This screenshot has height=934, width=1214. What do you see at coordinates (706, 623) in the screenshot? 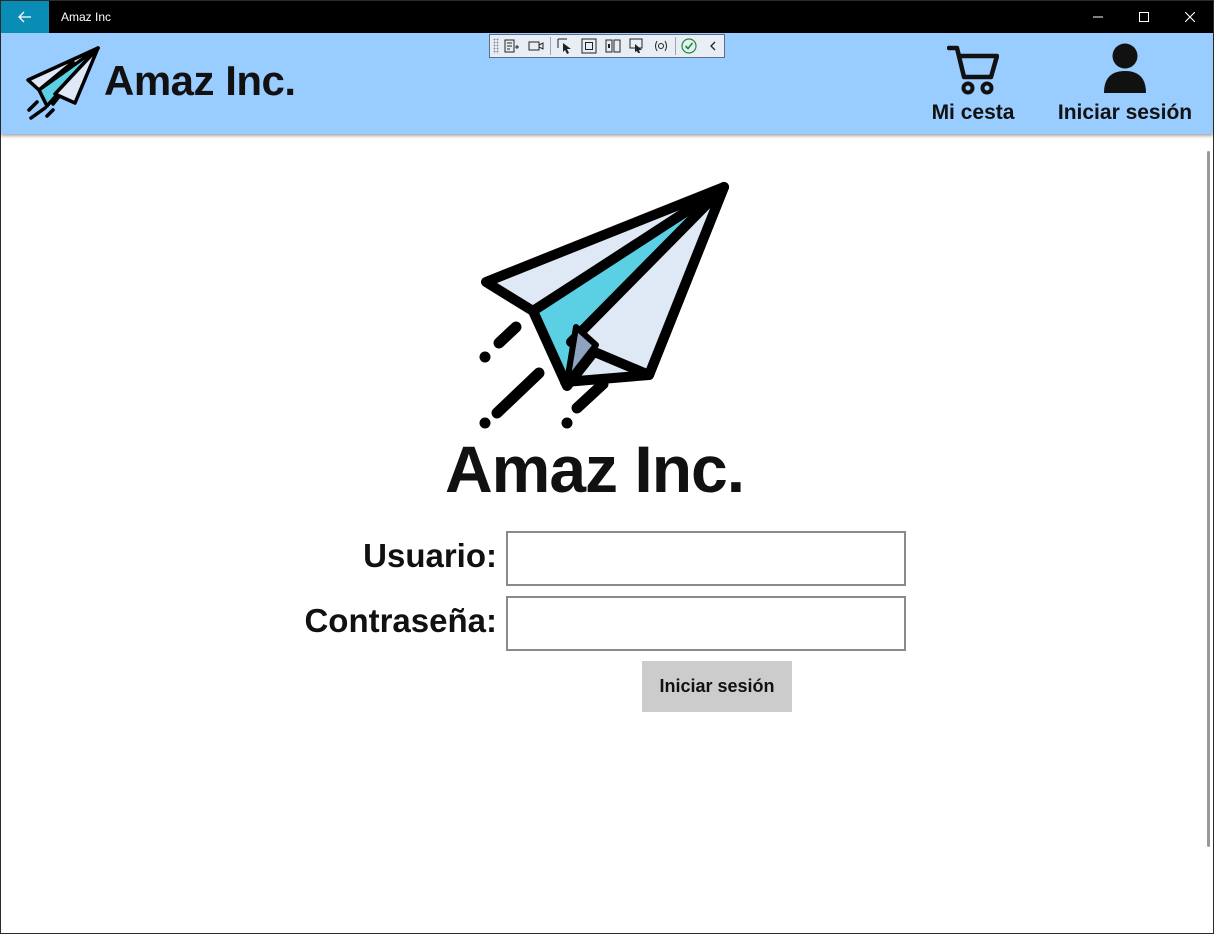
I see `password-input` at bounding box center [706, 623].